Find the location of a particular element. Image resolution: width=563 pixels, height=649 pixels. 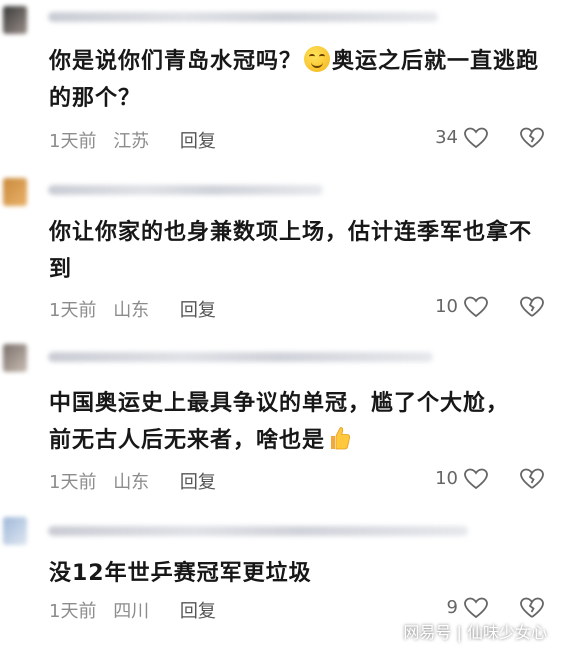

comment-text: 你让你家的也身兼数项上场，估计连季军也拿不到 is located at coordinates (294, 251).